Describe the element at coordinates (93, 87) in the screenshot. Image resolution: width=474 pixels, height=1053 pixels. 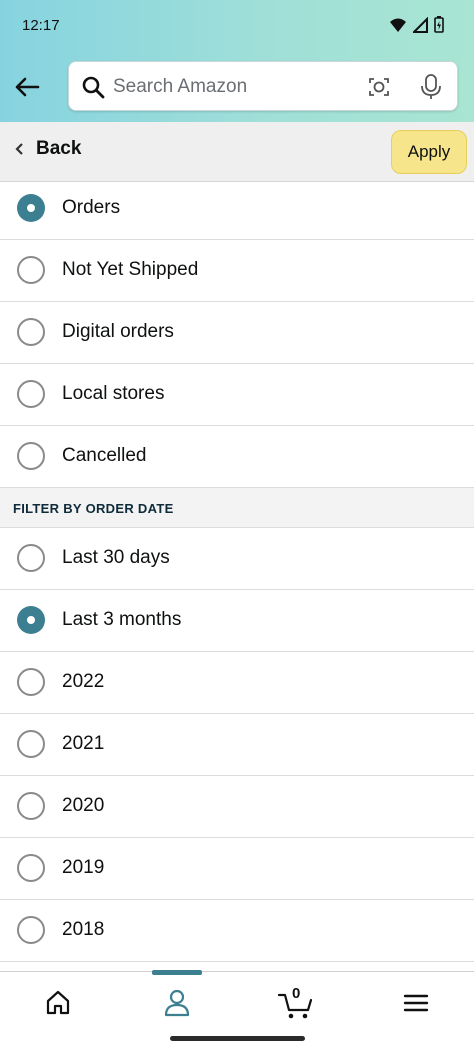
I see `search-icon` at that location.